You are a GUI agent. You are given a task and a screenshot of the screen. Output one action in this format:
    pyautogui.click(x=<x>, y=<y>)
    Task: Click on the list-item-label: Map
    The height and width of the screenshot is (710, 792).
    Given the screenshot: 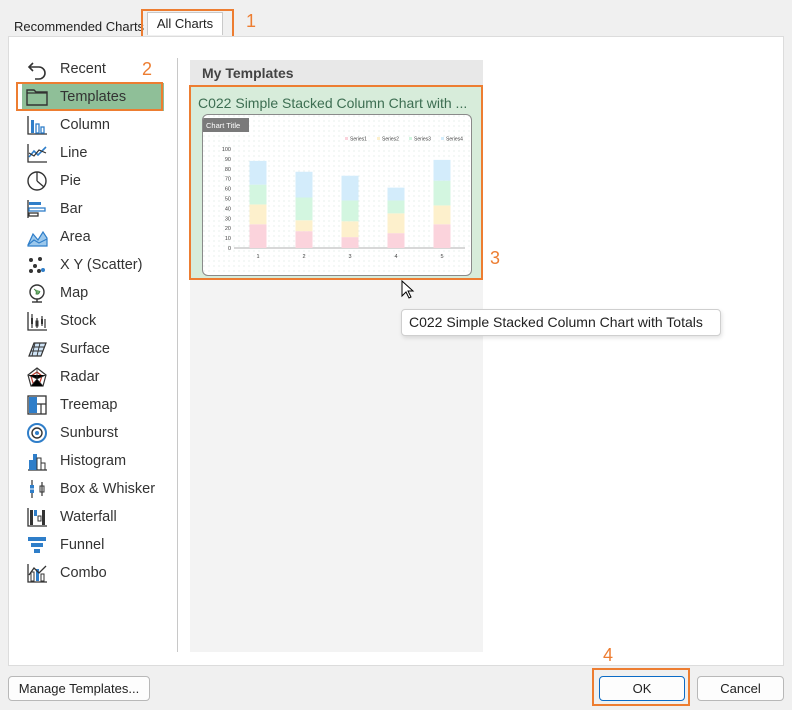 What is the action you would take?
    pyautogui.click(x=74, y=293)
    